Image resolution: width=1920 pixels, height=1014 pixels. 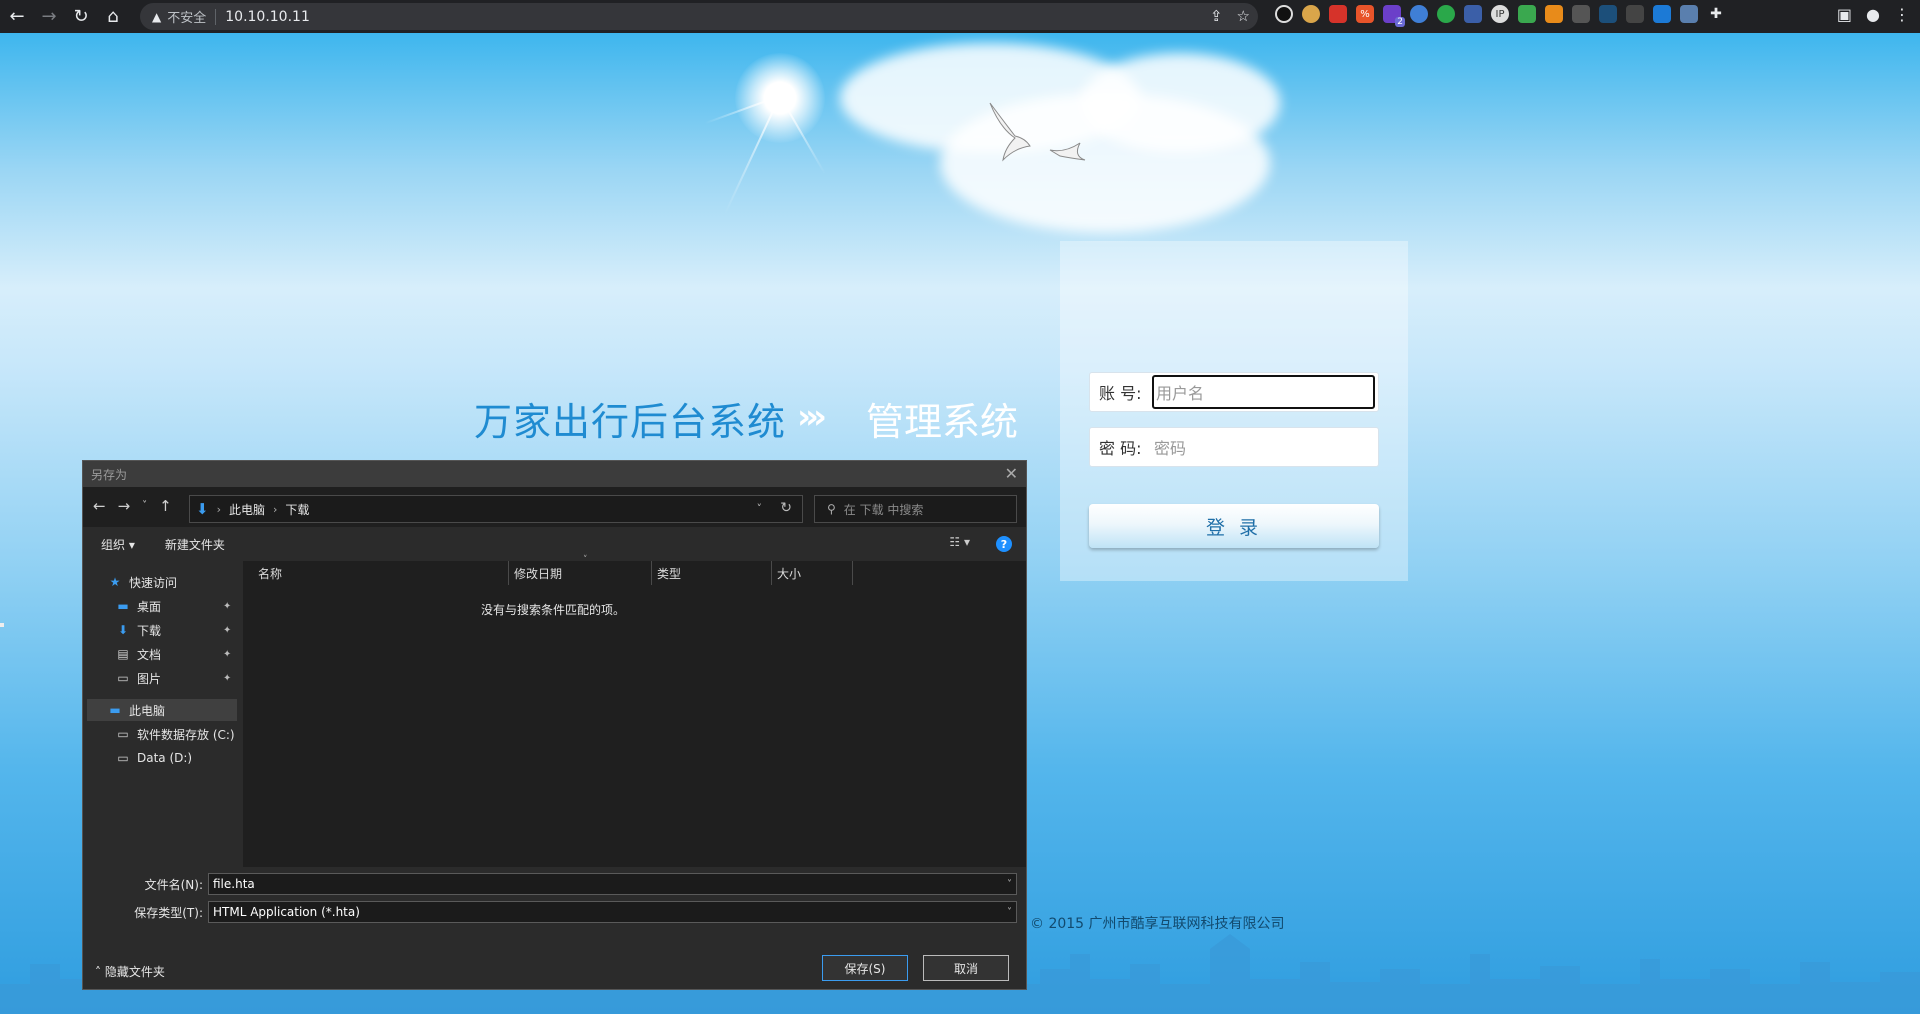 What do you see at coordinates (1473, 14) in the screenshot?
I see `flag-extension-icon` at bounding box center [1473, 14].